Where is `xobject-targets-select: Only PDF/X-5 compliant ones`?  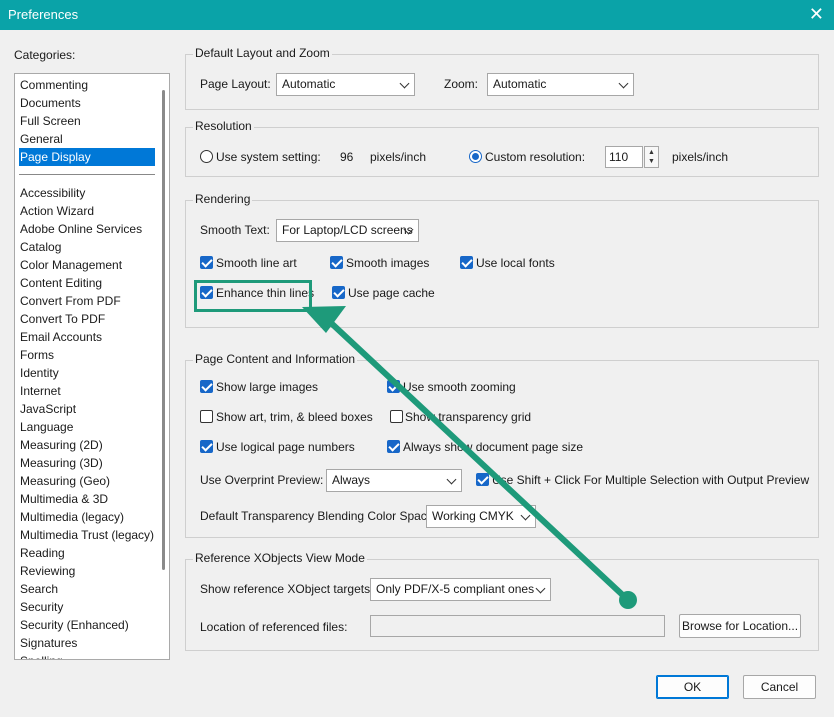 xobject-targets-select: Only PDF/X-5 compliant ones is located at coordinates (460, 589).